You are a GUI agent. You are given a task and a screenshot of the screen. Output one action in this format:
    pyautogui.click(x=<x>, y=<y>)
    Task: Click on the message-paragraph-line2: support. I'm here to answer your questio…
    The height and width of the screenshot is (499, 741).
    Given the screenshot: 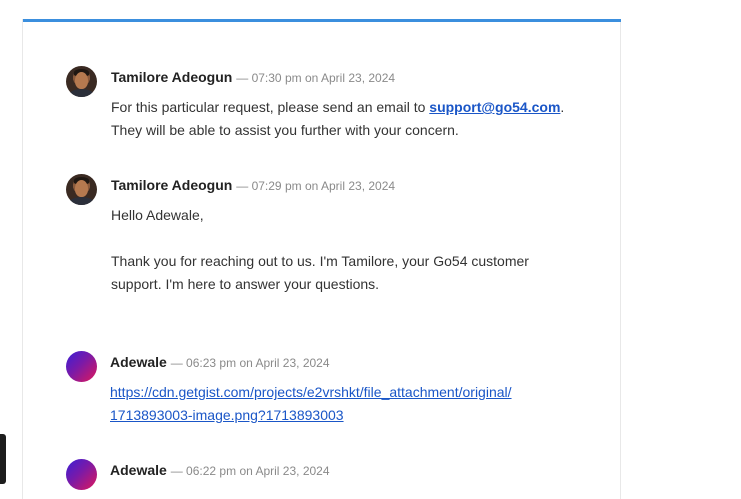 What is the action you would take?
    pyautogui.click(x=245, y=284)
    